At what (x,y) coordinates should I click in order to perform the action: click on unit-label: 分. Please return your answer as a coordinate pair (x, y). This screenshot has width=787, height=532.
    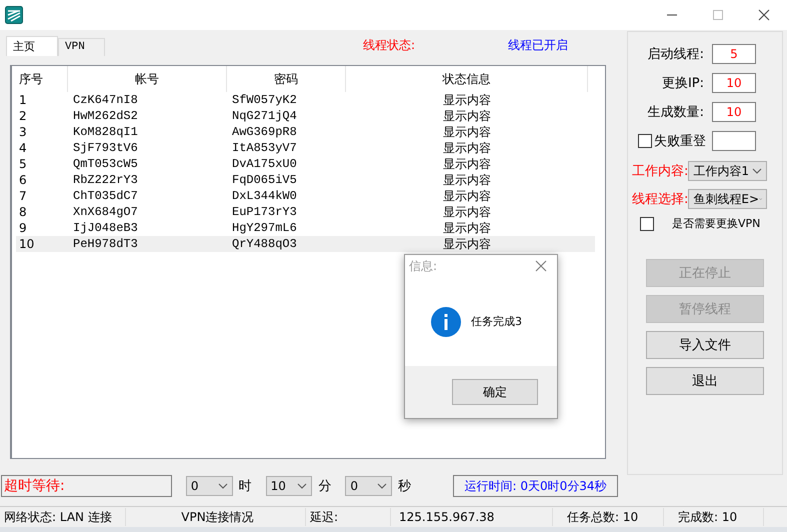
    Looking at the image, I should click on (325, 486).